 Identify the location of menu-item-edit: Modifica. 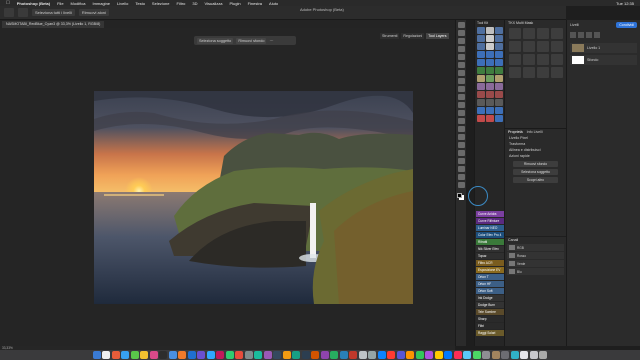
(78, 3).